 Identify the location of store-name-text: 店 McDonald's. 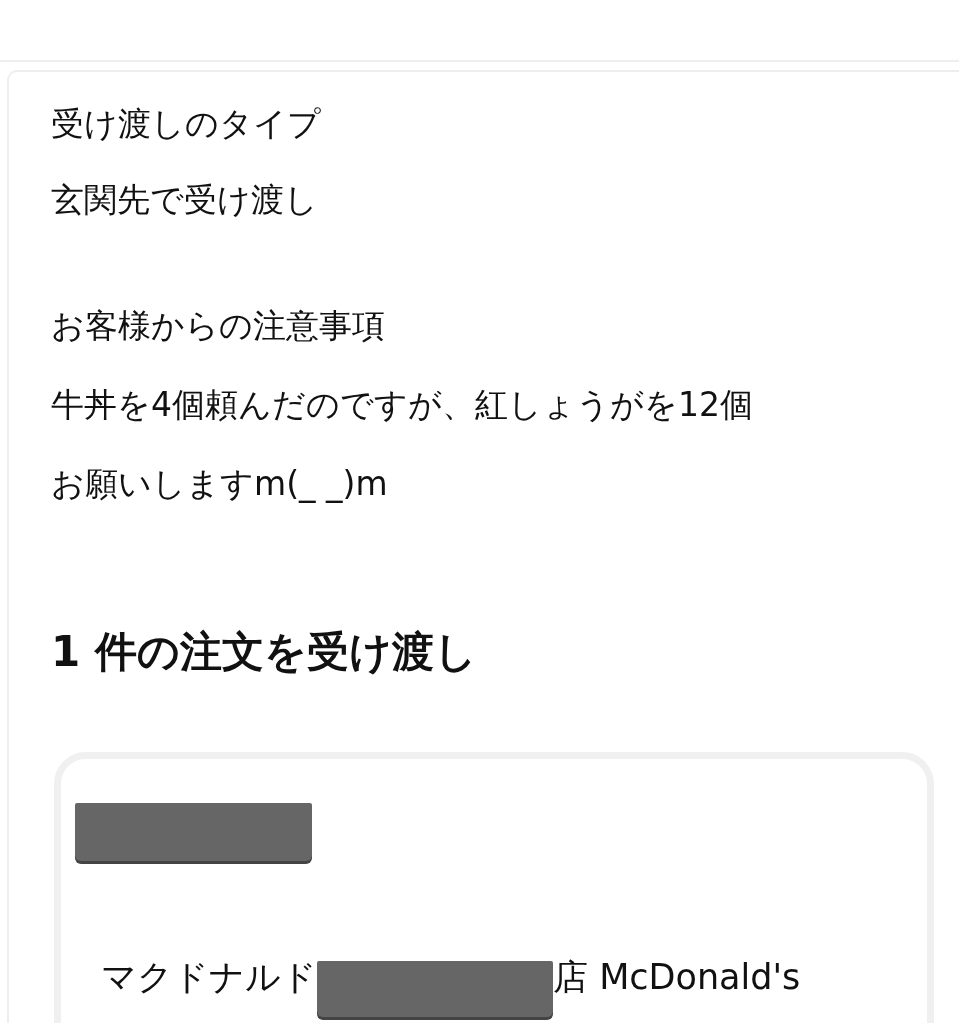
(677, 977).